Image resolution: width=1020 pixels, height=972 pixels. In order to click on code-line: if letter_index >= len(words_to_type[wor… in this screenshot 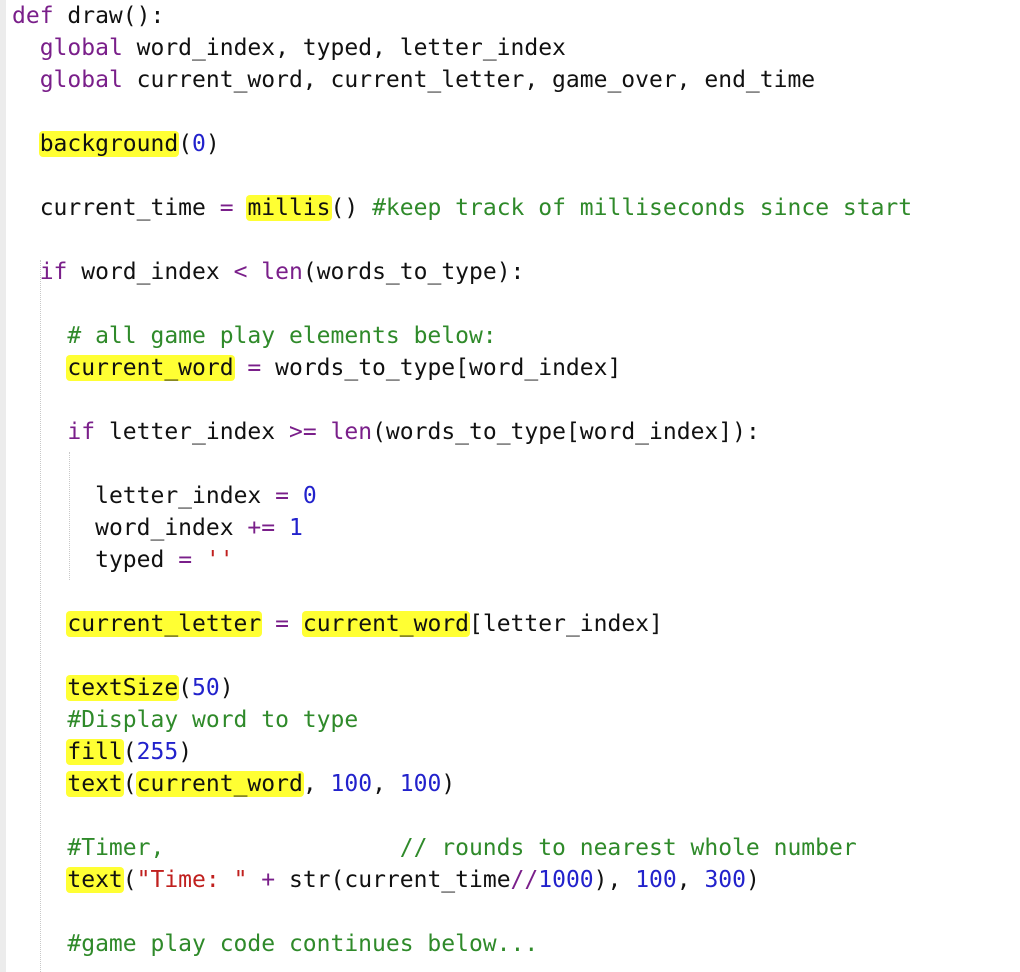, I will do `click(512, 432)`.